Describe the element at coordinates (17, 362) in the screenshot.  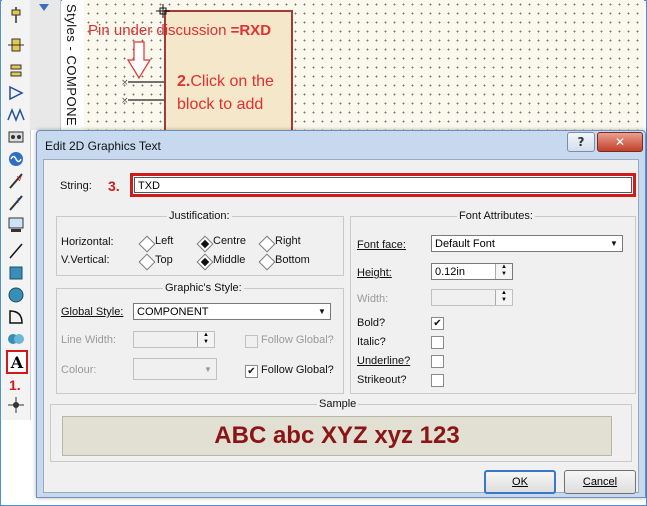
I see `text-icon: A` at that location.